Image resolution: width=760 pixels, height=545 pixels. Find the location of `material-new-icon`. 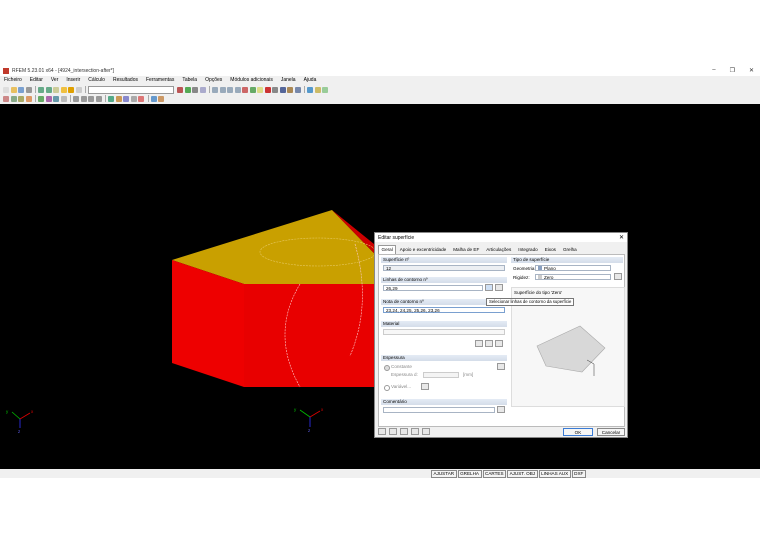

material-new-icon is located at coordinates (489, 343).